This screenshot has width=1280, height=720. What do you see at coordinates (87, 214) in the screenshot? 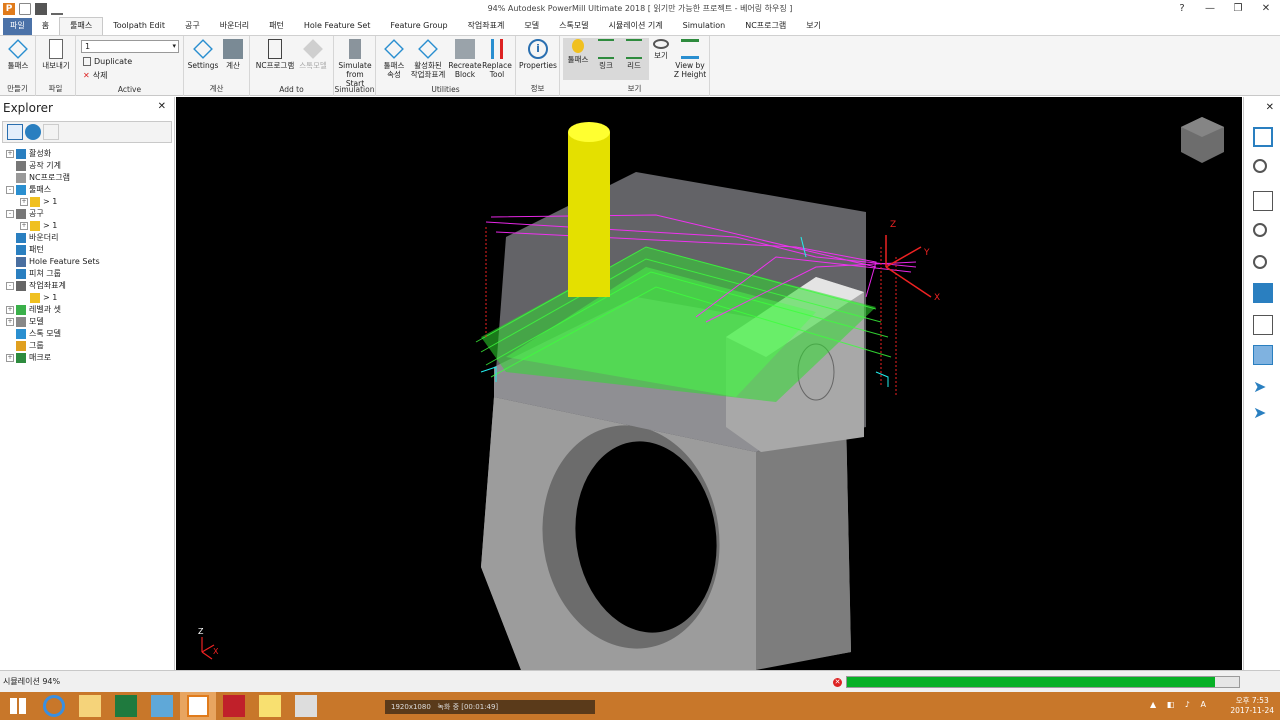
I see `tree-item: - 공구` at bounding box center [87, 214].